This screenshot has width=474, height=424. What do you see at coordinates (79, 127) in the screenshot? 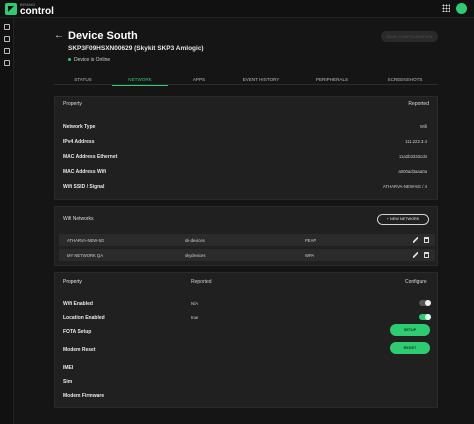
I see `info-label: Network Type` at bounding box center [79, 127].